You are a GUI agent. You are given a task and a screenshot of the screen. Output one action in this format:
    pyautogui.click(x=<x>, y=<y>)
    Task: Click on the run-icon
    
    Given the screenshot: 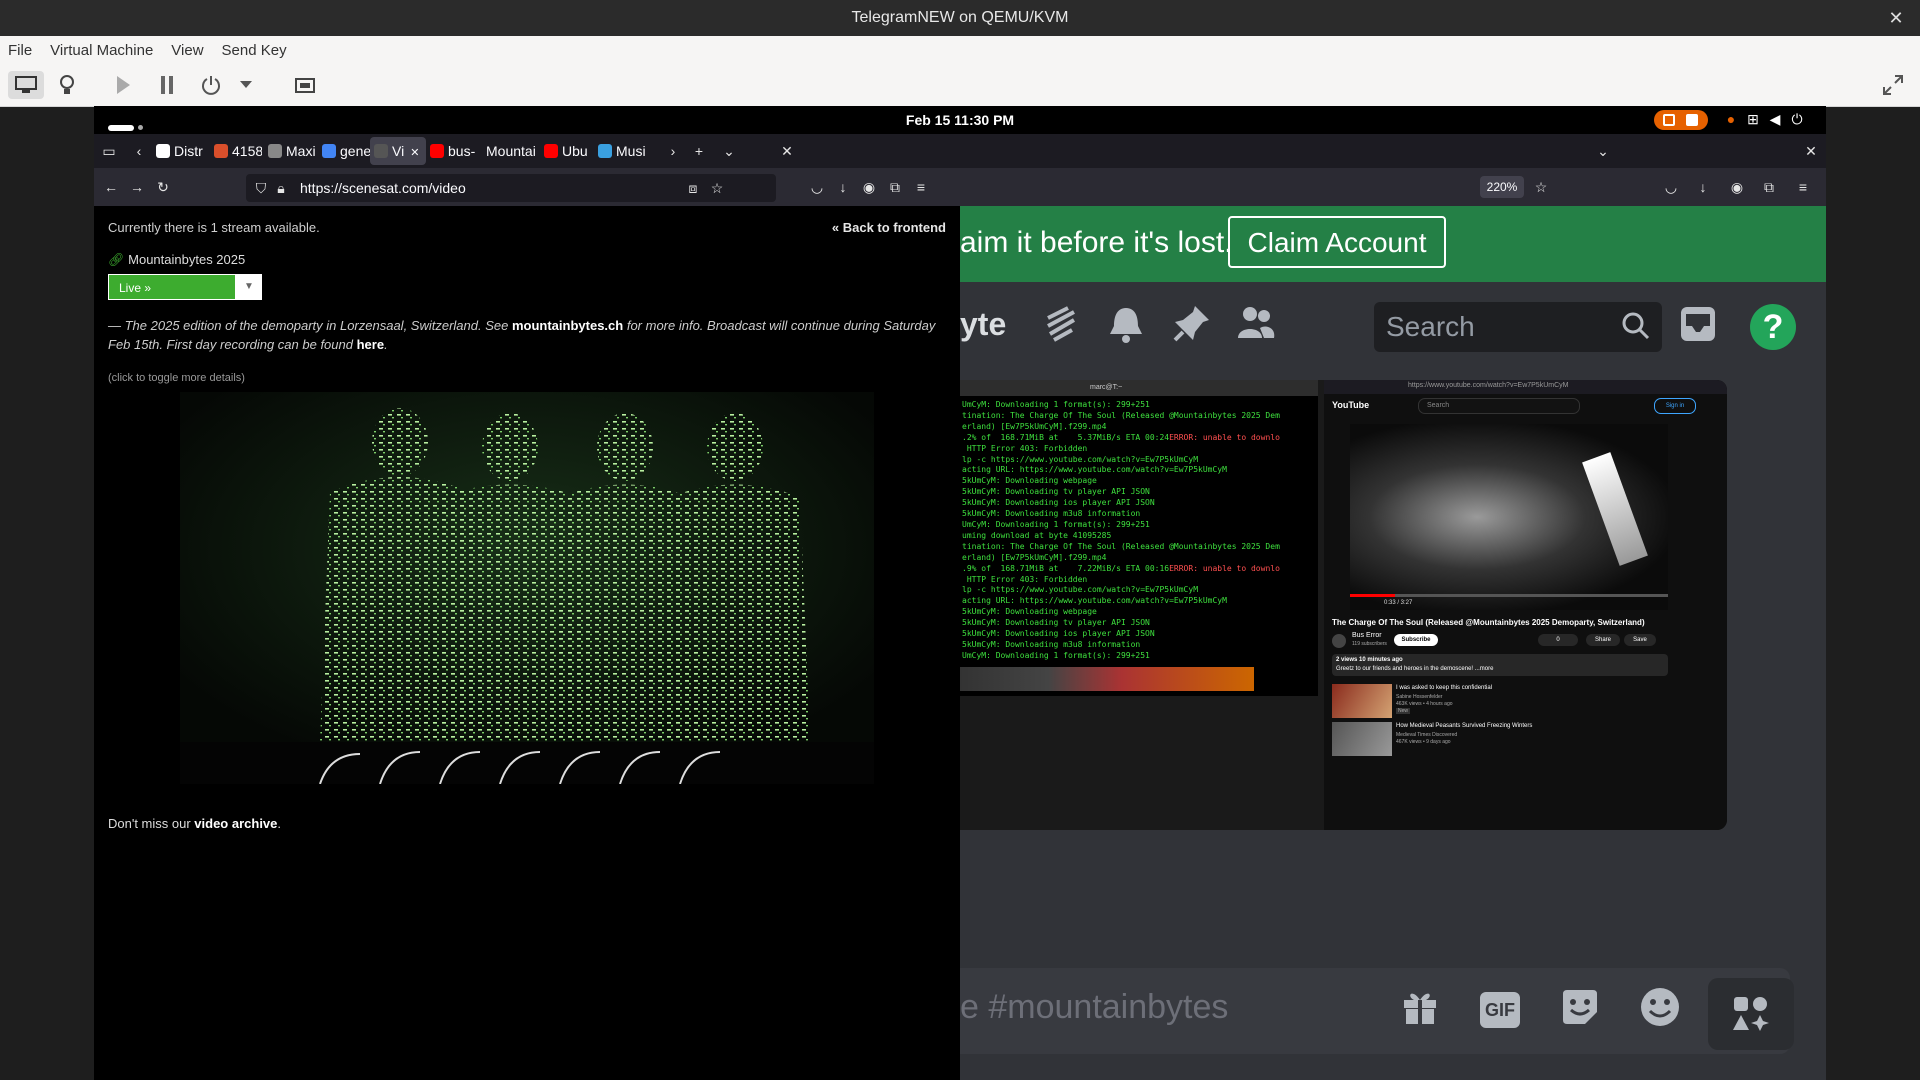 What is the action you would take?
    pyautogui.click(x=123, y=85)
    